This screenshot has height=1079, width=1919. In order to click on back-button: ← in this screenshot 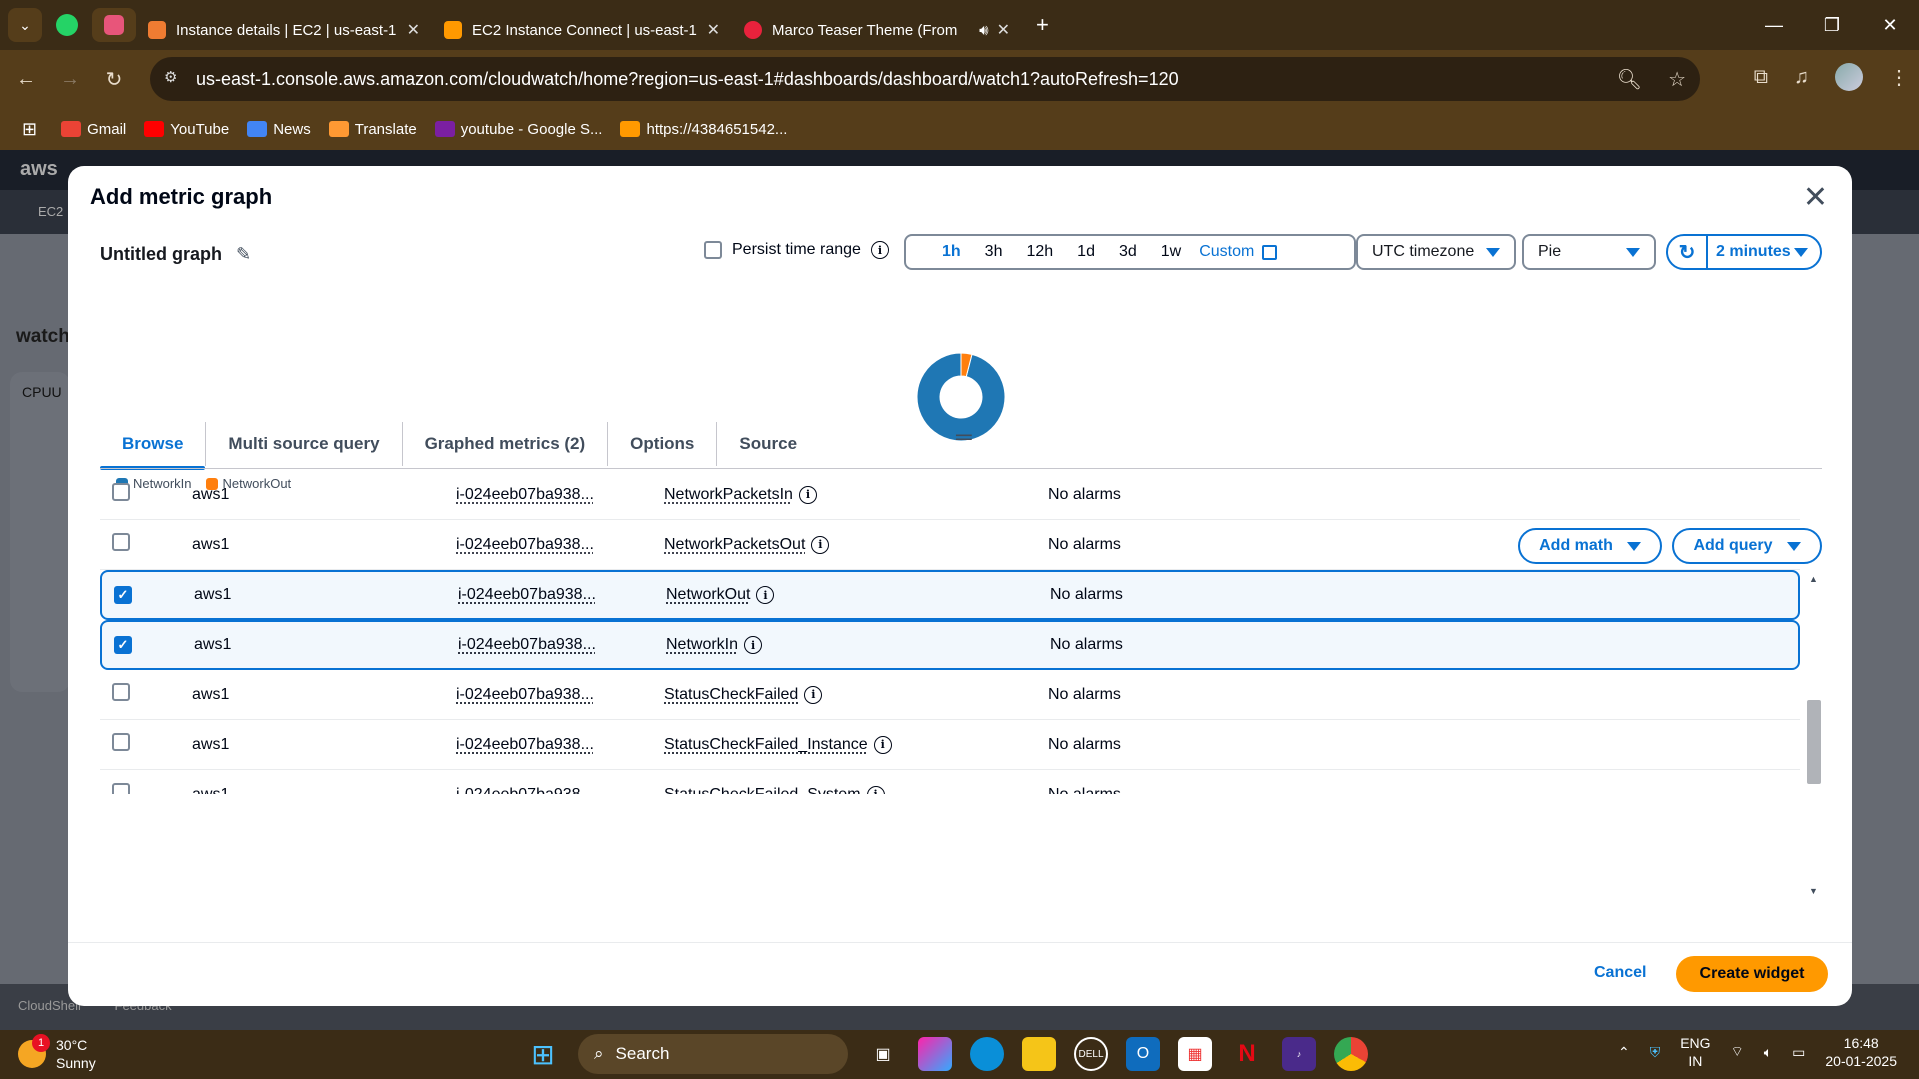, I will do `click(26, 79)`.